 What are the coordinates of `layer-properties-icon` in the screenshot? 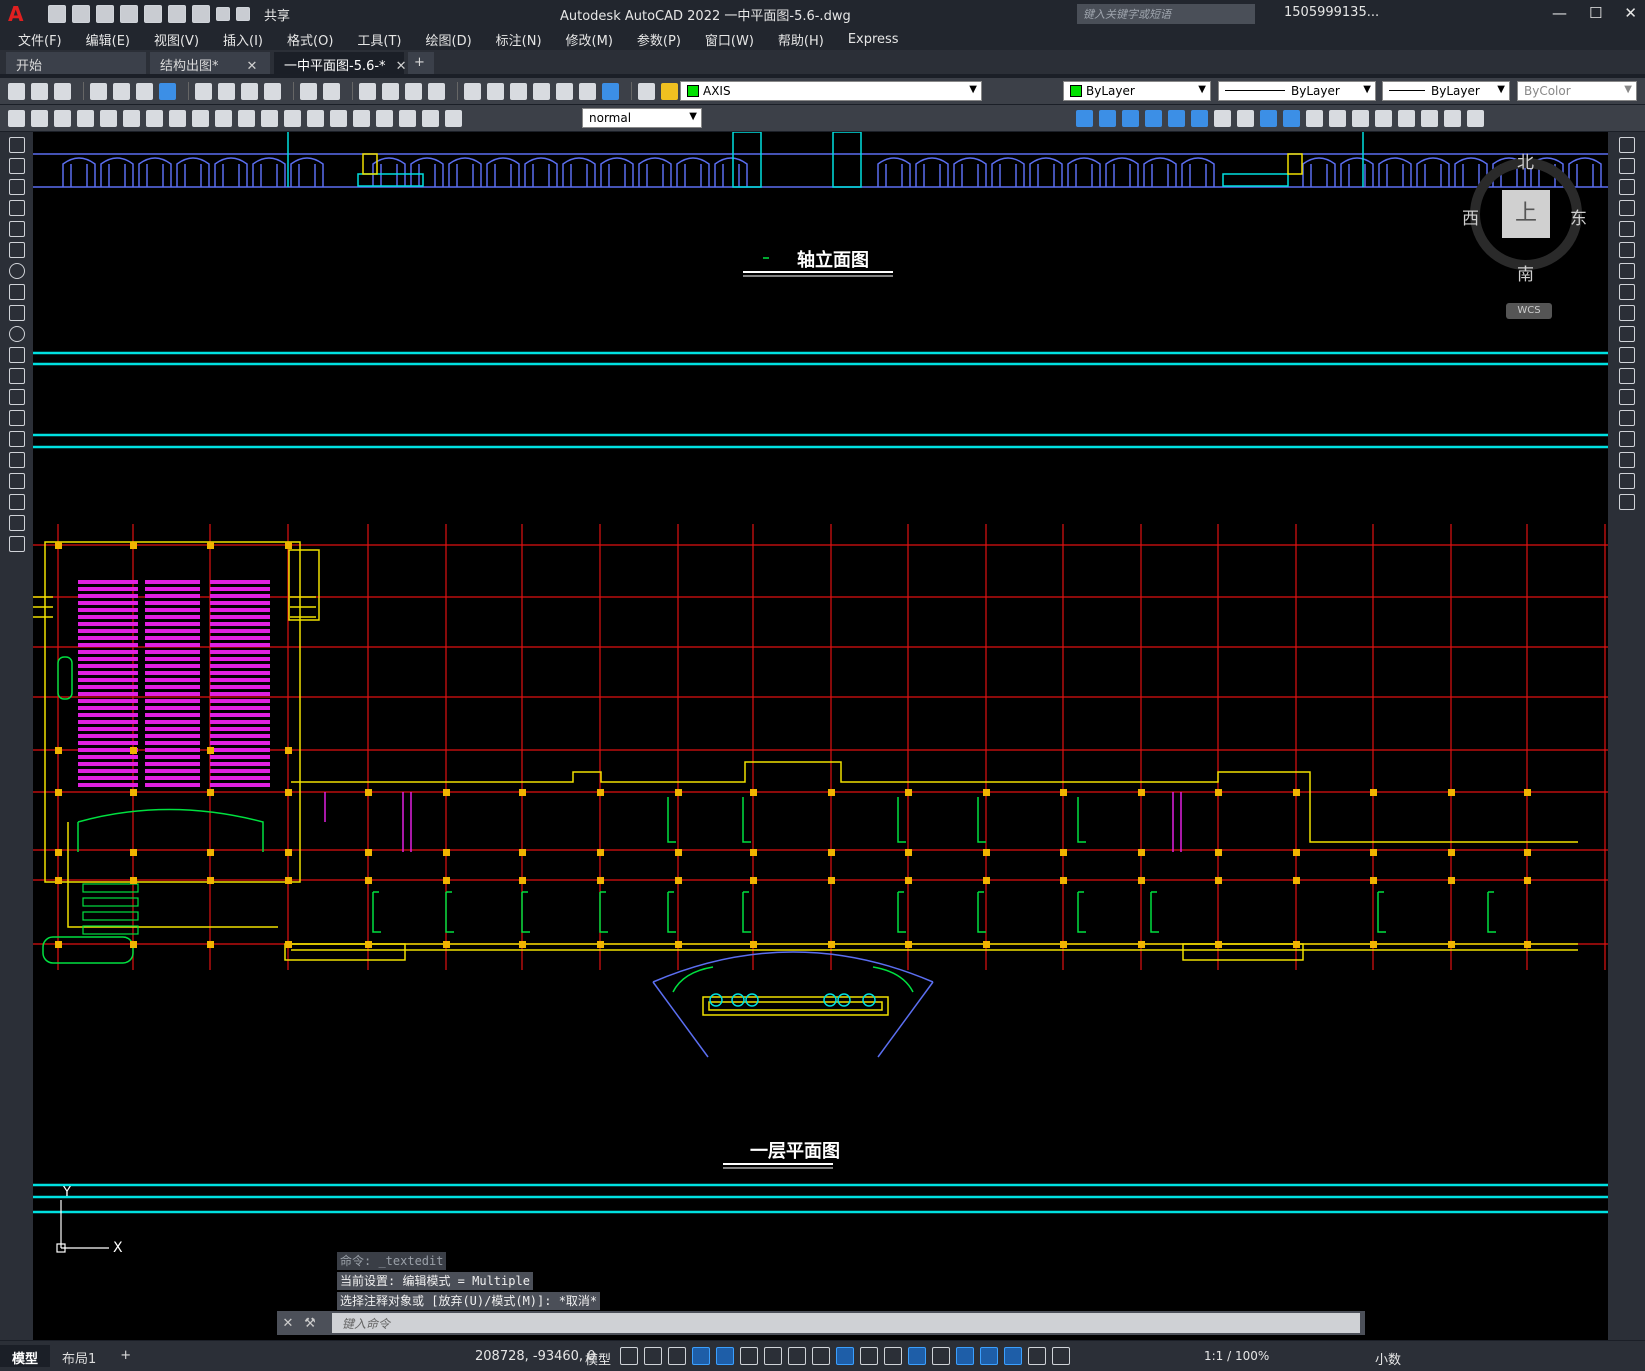 It's located at (646, 91).